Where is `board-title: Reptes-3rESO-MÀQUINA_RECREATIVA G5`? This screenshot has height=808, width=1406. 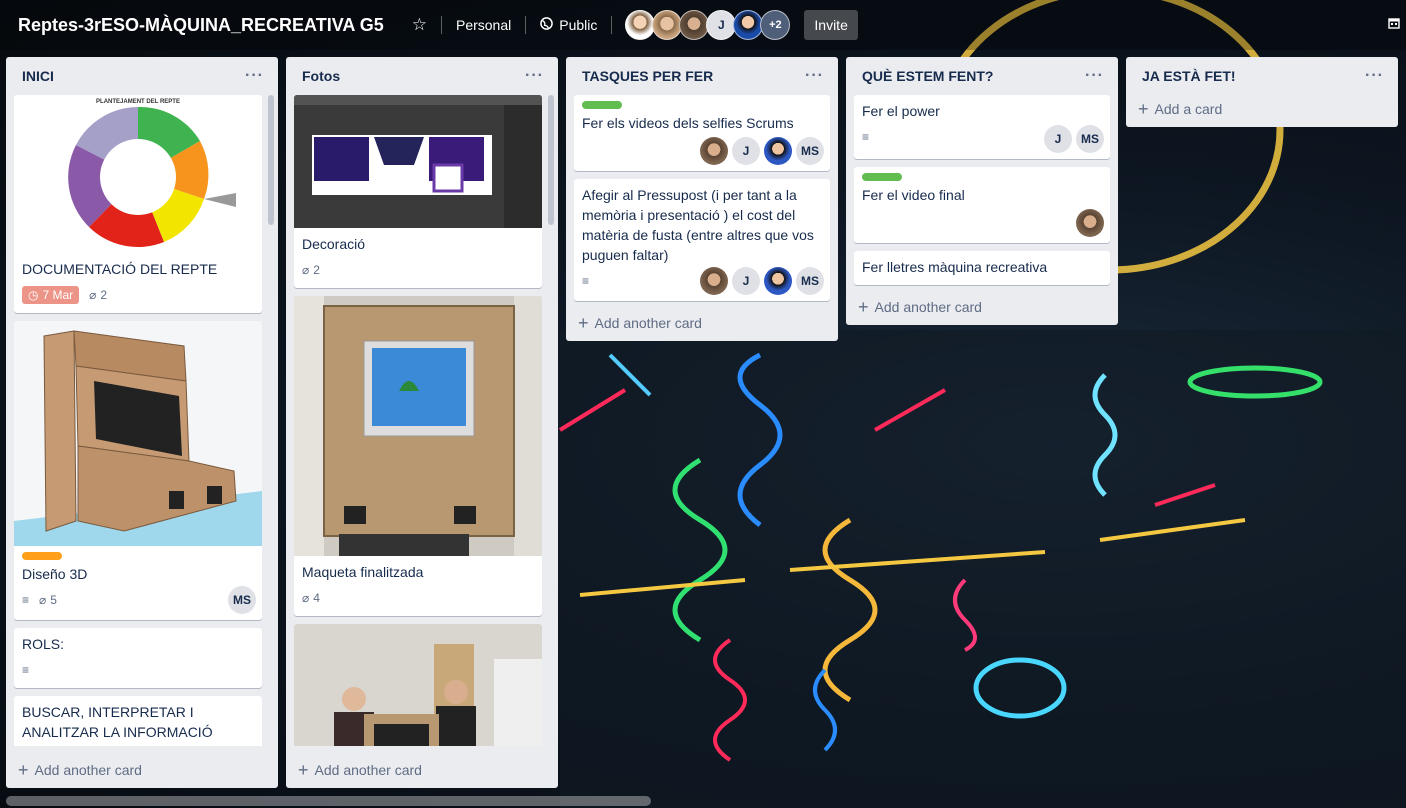 board-title: Reptes-3rESO-MÀQUINA_RECREATIVA G5 is located at coordinates (201, 25).